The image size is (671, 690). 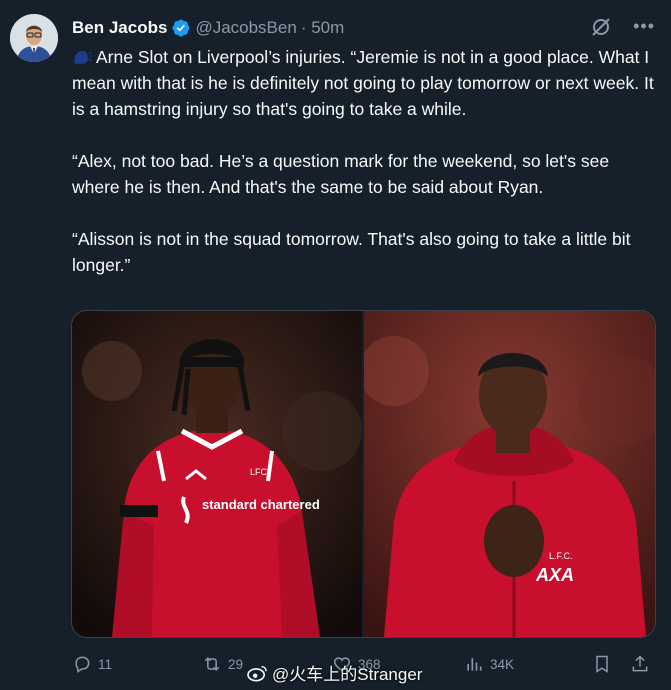 What do you see at coordinates (257, 673) in the screenshot?
I see `weibo-logo-icon` at bounding box center [257, 673].